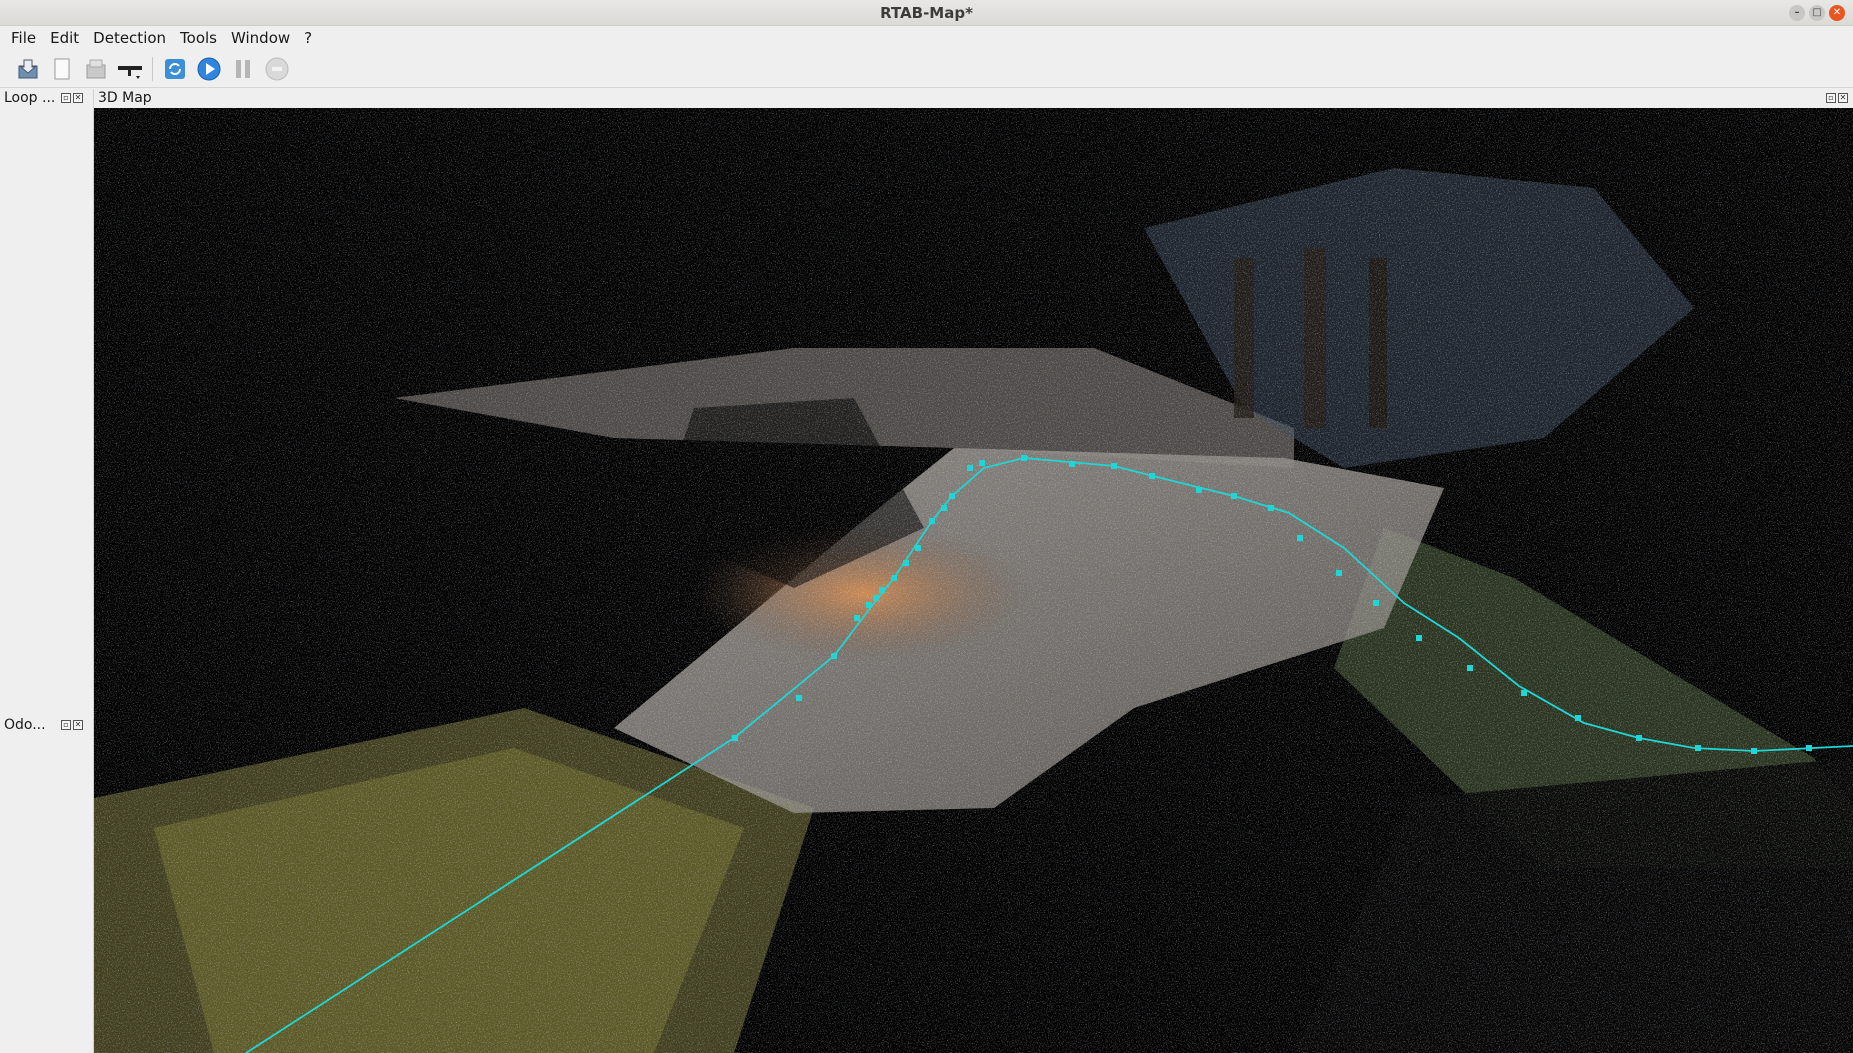 The width and height of the screenshot is (1853, 1053). I want to click on menu-detection: Detection, so click(129, 38).